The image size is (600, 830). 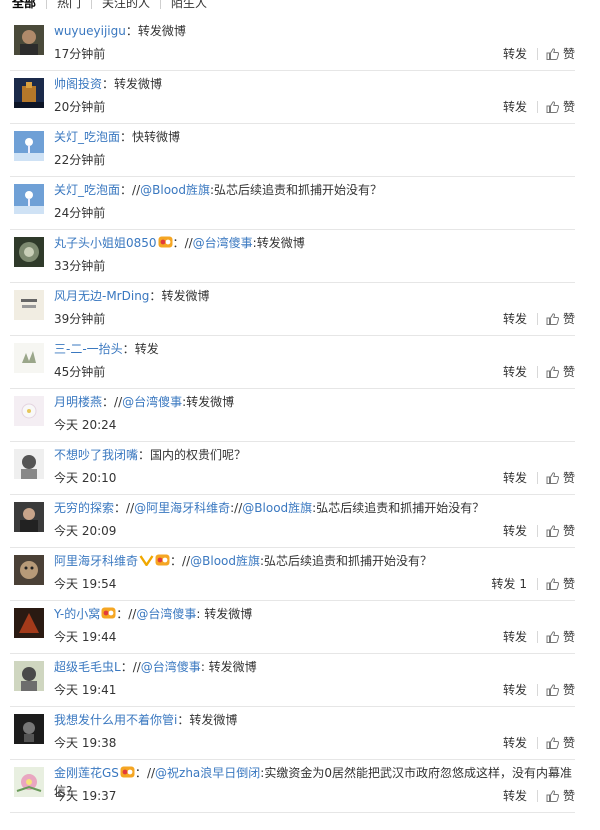 I want to click on action-divider, so click(x=537, y=477).